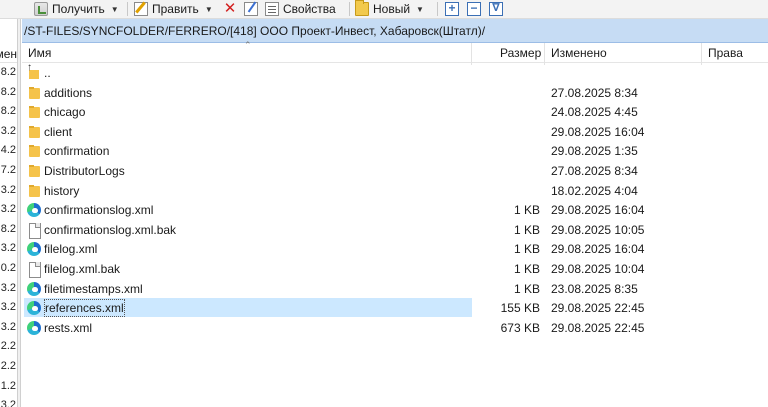 This screenshot has width=768, height=407. I want to click on file-name: filetimestamps.xml, so click(93, 288).